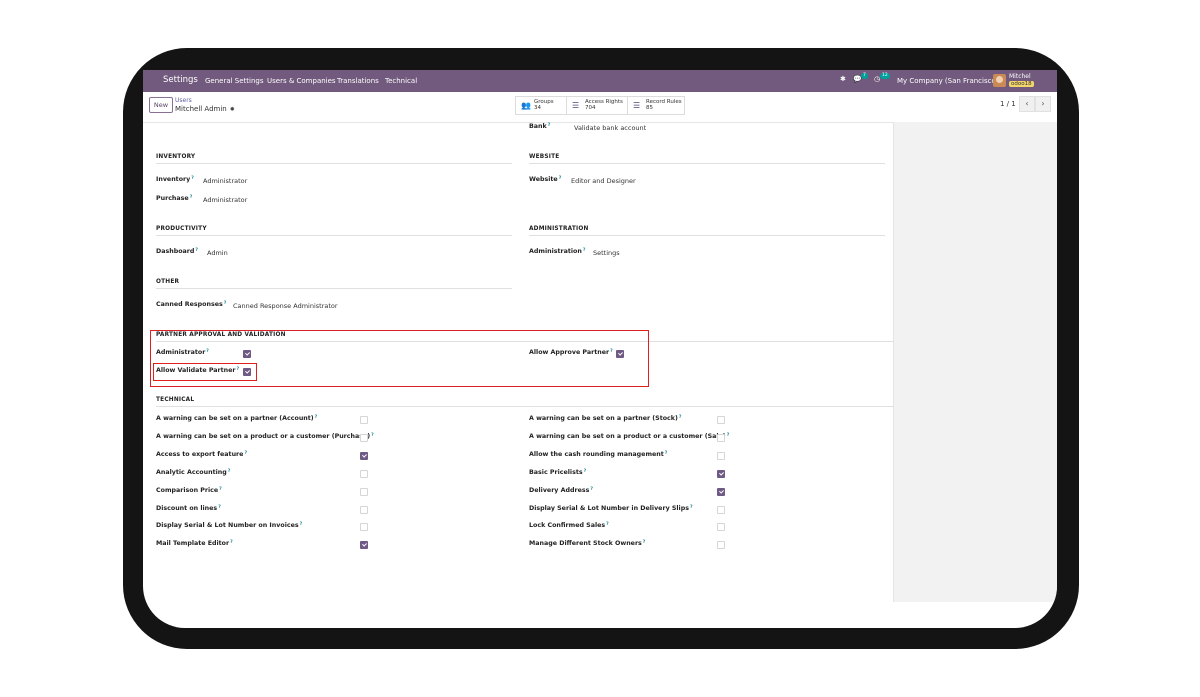 The width and height of the screenshot is (1200, 697). What do you see at coordinates (540, 126) in the screenshot?
I see `bank-label: Bank?` at bounding box center [540, 126].